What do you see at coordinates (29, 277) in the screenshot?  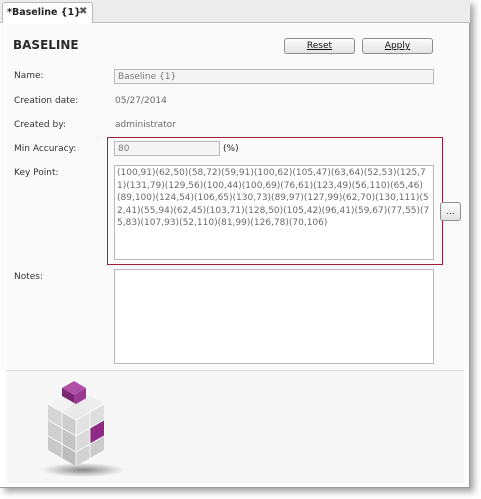 I see `notes-label: Notes:` at bounding box center [29, 277].